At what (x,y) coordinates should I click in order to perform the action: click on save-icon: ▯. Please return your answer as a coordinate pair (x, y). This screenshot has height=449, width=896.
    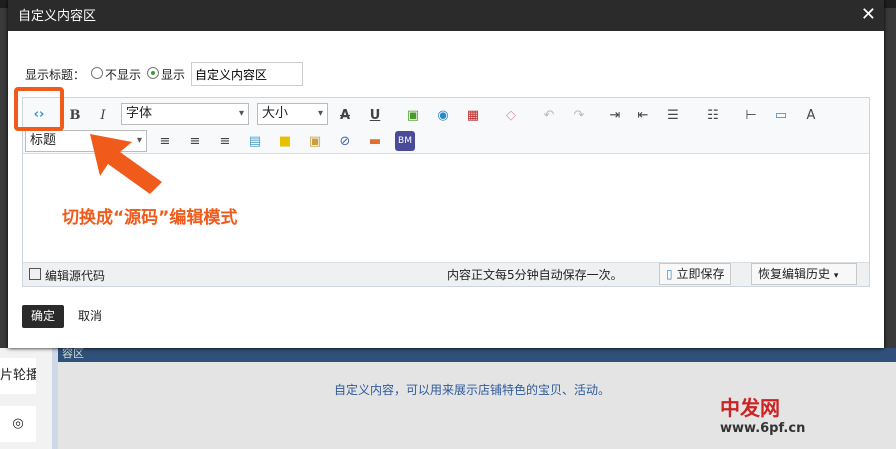
    Looking at the image, I should click on (669, 274).